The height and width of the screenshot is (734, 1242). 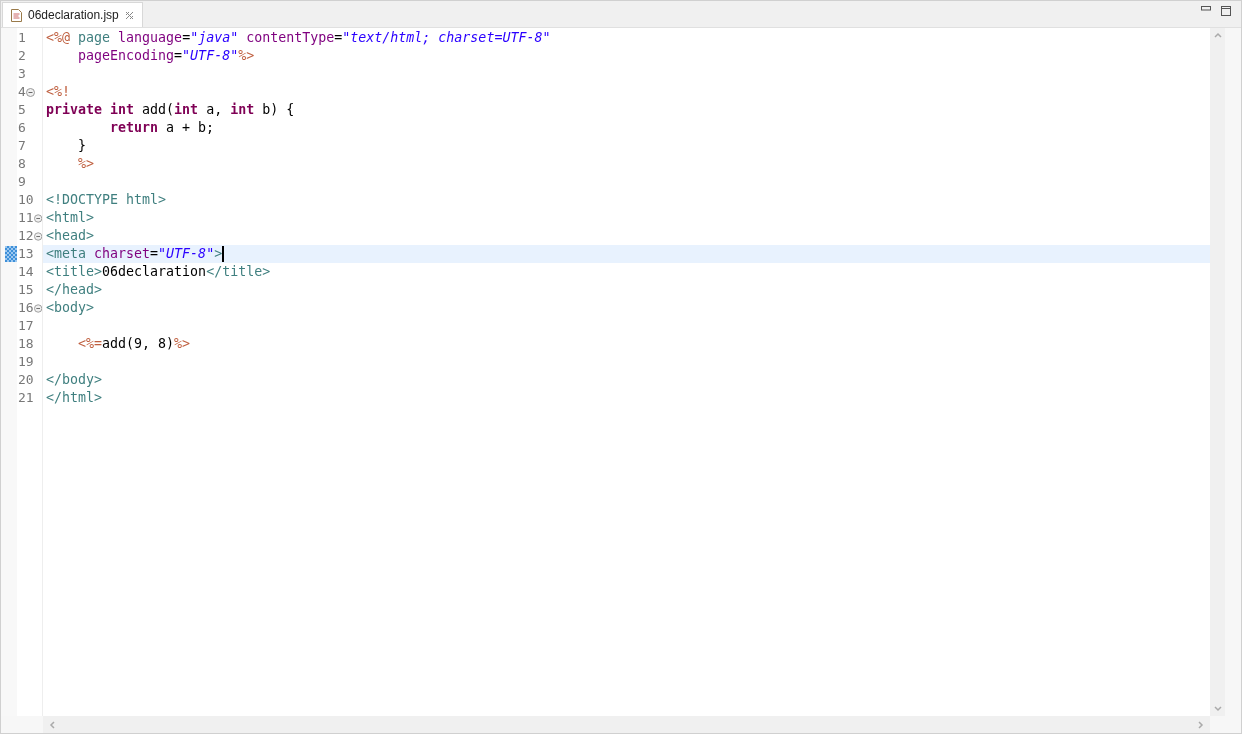 What do you see at coordinates (25, 290) in the screenshot?
I see `line-number: 15` at bounding box center [25, 290].